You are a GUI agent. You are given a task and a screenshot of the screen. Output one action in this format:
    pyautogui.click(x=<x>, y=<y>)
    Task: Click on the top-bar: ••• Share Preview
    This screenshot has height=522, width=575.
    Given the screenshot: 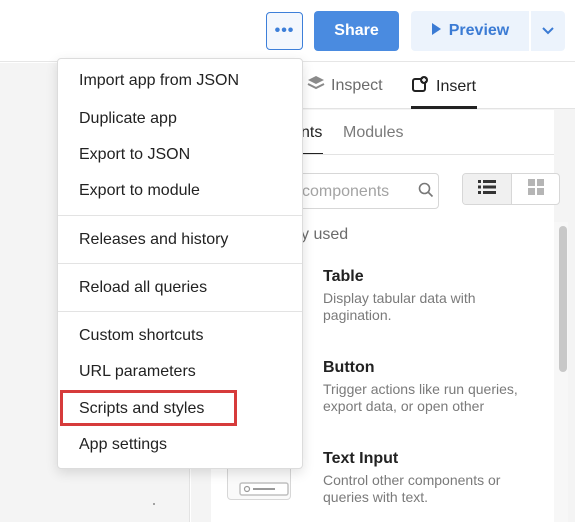 What is the action you would take?
    pyautogui.click(x=287, y=31)
    